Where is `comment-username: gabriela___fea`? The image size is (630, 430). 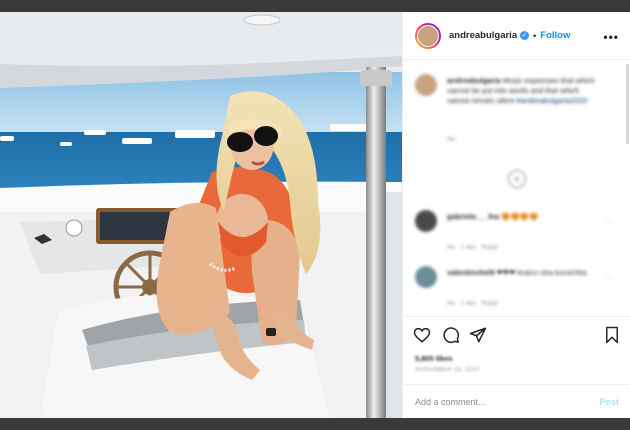
comment-username: gabriela___fea is located at coordinates (473, 216).